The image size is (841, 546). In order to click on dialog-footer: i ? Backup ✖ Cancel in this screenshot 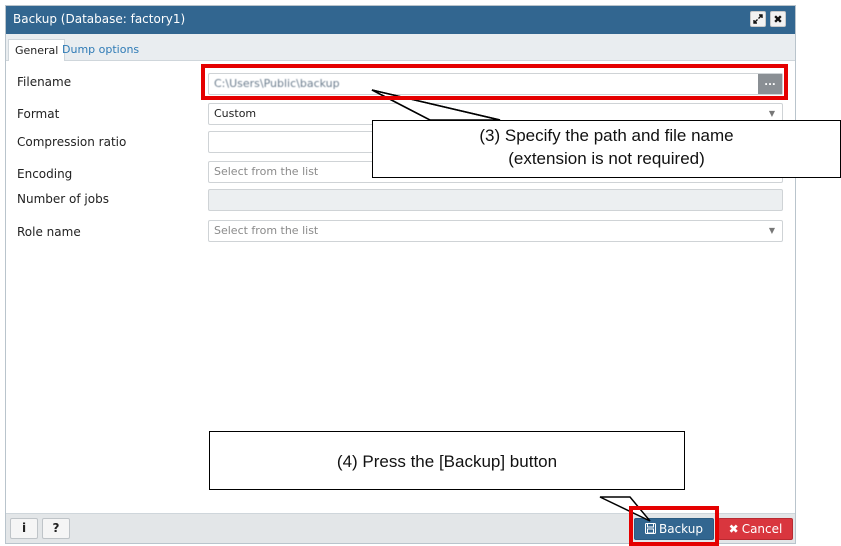, I will do `click(400, 528)`.